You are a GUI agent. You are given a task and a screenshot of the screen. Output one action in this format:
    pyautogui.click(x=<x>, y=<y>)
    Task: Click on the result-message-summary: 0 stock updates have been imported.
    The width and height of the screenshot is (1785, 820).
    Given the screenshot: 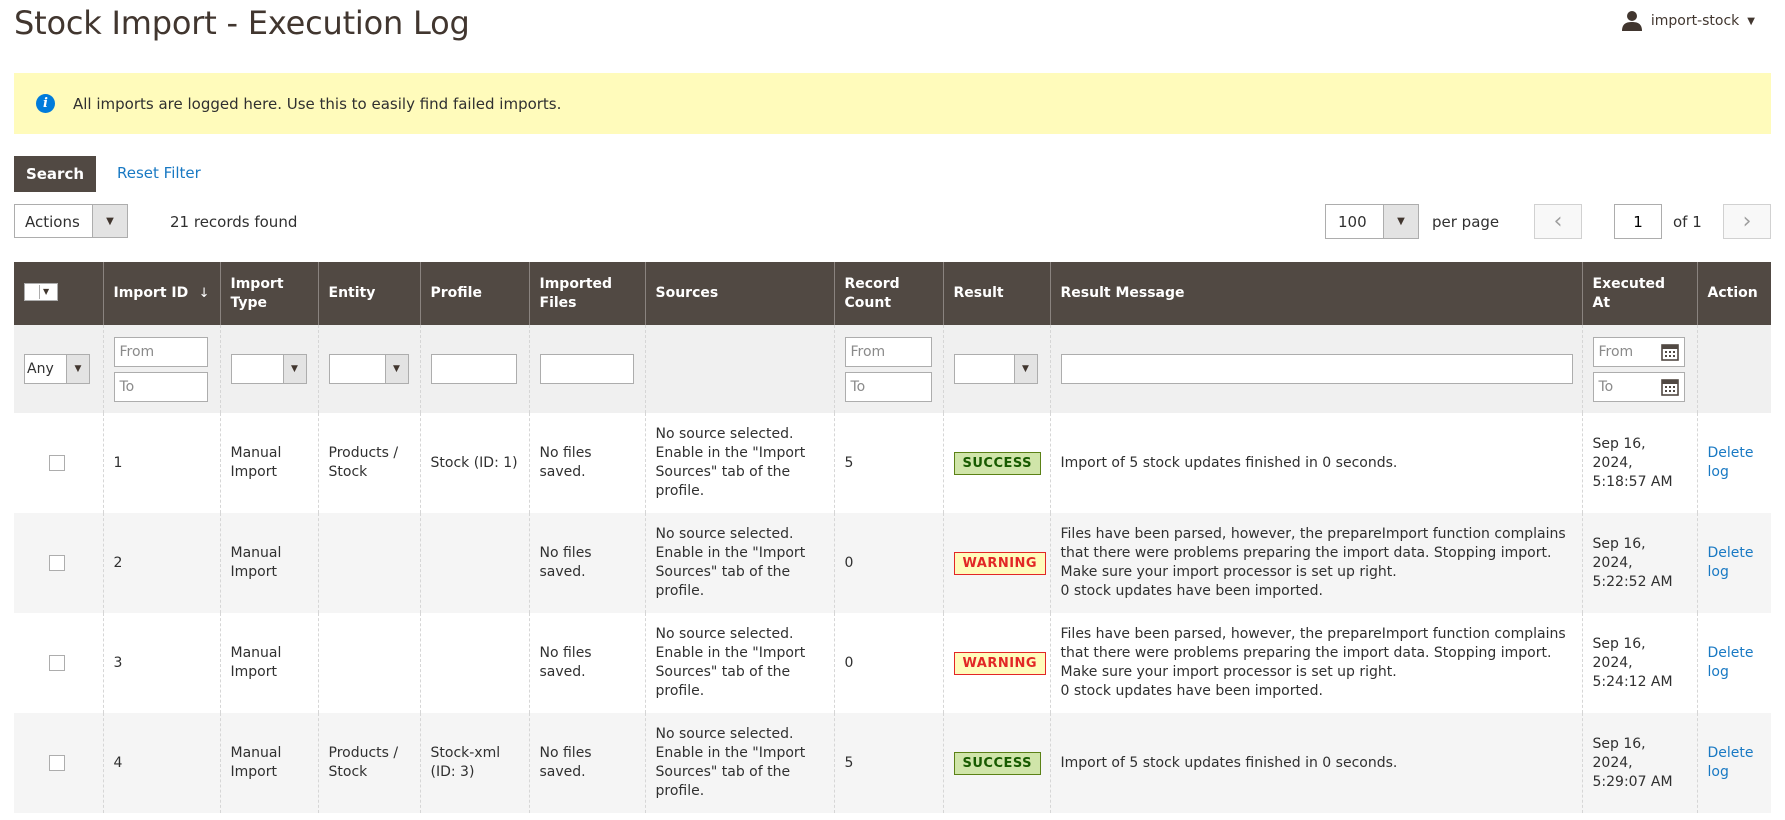 What is the action you would take?
    pyautogui.click(x=1191, y=691)
    